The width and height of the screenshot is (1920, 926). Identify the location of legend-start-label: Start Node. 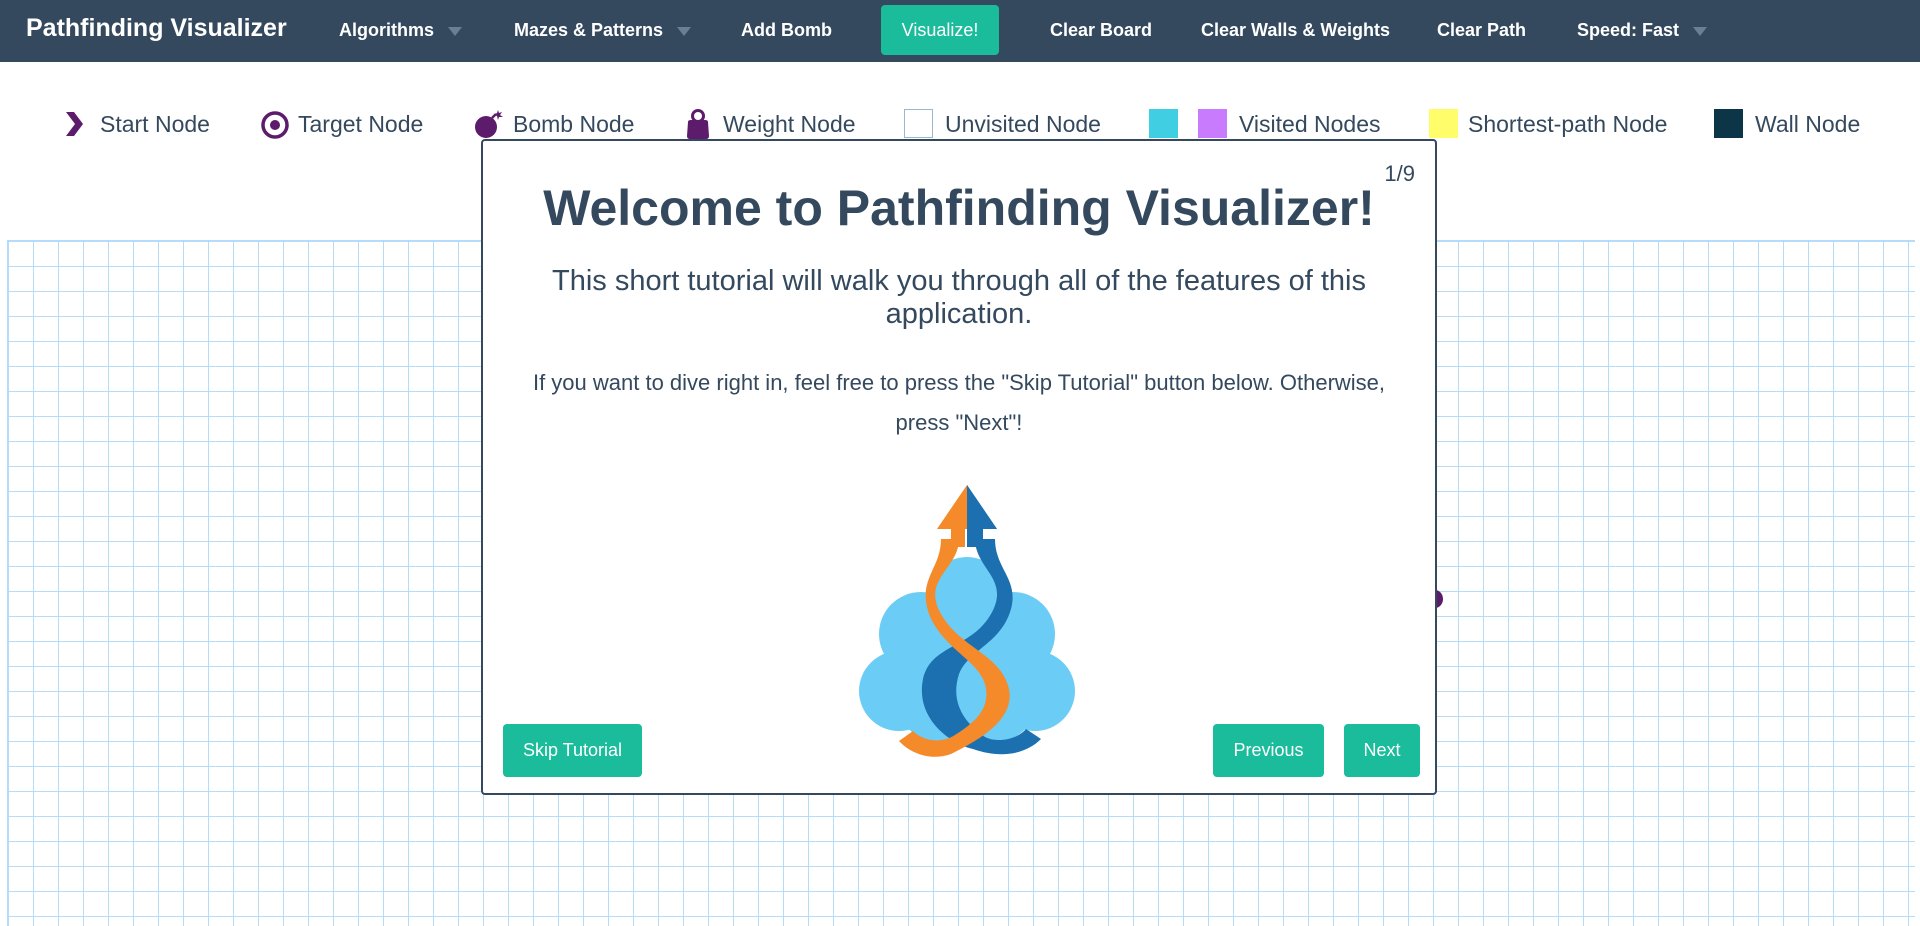
(155, 124).